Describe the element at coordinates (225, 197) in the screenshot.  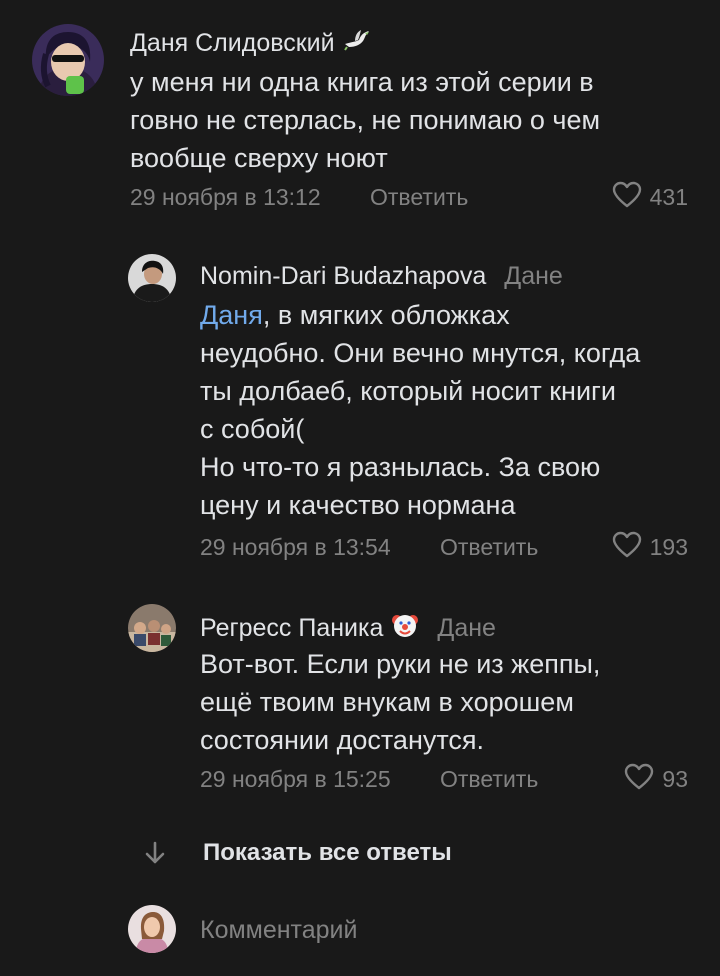
I see `comment-date: 29 ноября в 13:12` at that location.